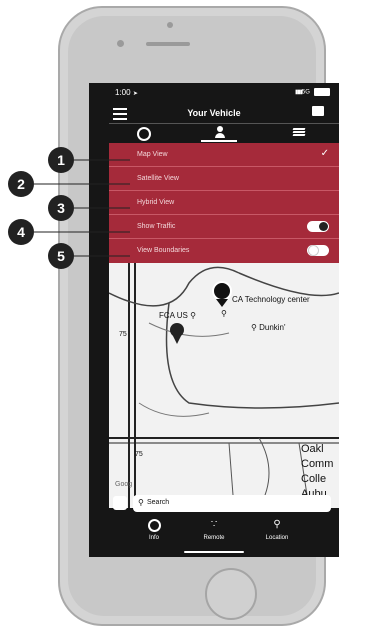  Describe the element at coordinates (305, 92) in the screenshot. I see `network-label: 5G` at that location.